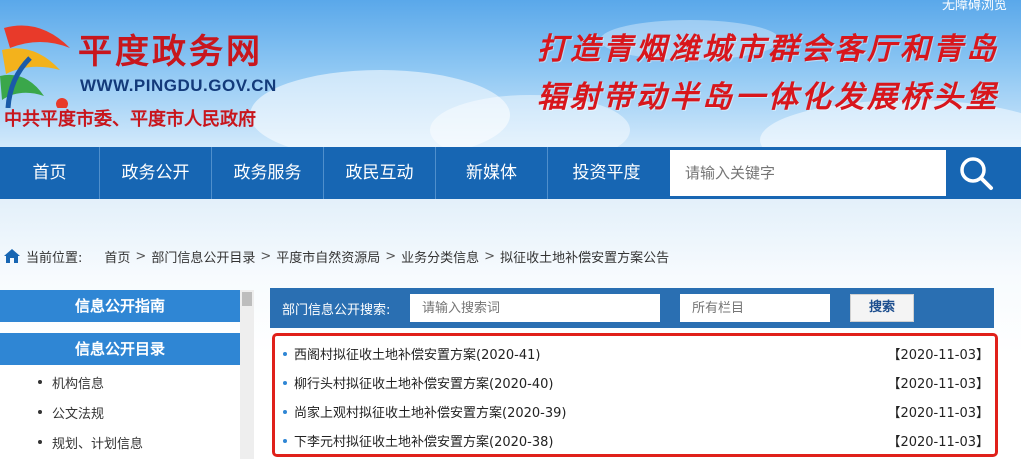 This screenshot has width=1021, height=459. Describe the element at coordinates (417, 353) in the screenshot. I see `list-item-title: 西阁村拟征收土地补偿安置方案(2020-41)` at that location.